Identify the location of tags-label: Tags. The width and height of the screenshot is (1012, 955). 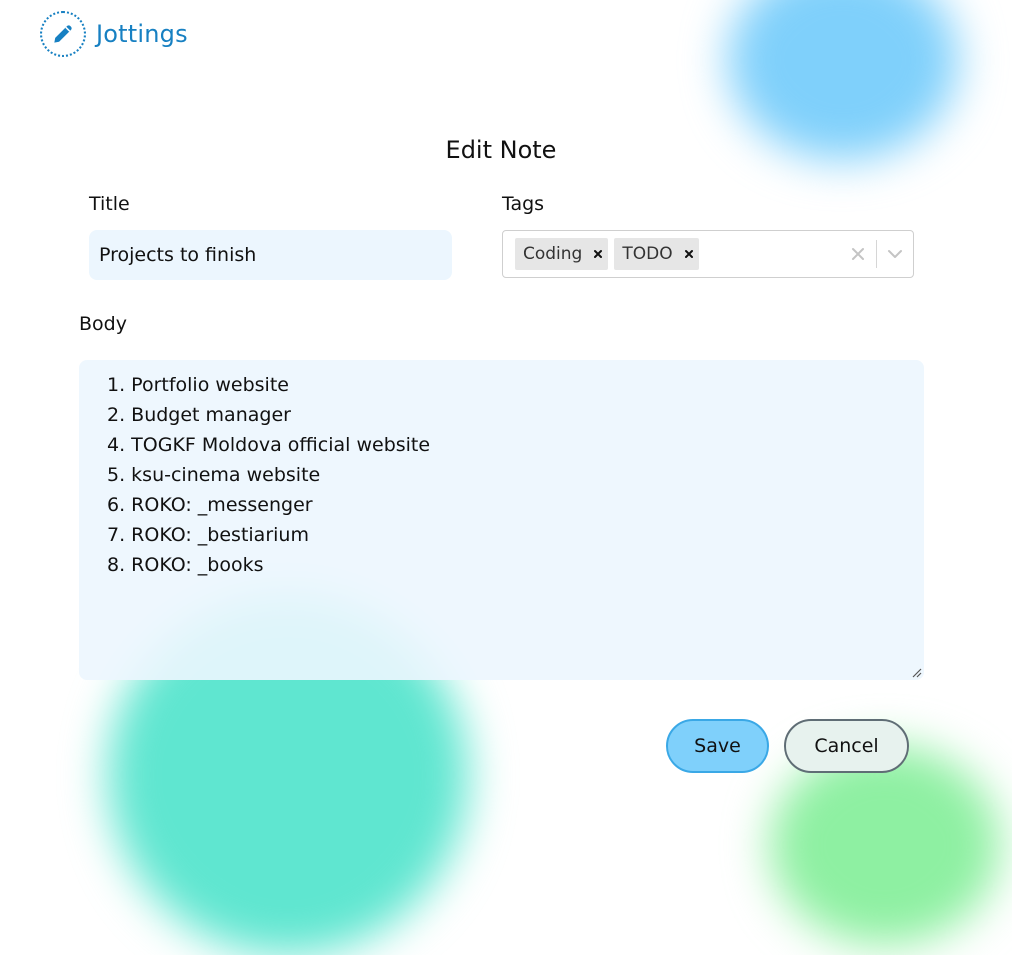
(523, 204).